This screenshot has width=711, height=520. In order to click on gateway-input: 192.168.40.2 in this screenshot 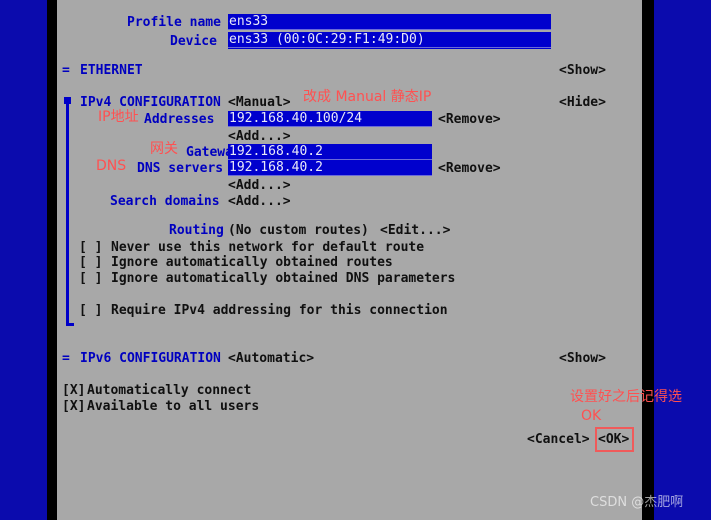, I will do `click(330, 152)`.